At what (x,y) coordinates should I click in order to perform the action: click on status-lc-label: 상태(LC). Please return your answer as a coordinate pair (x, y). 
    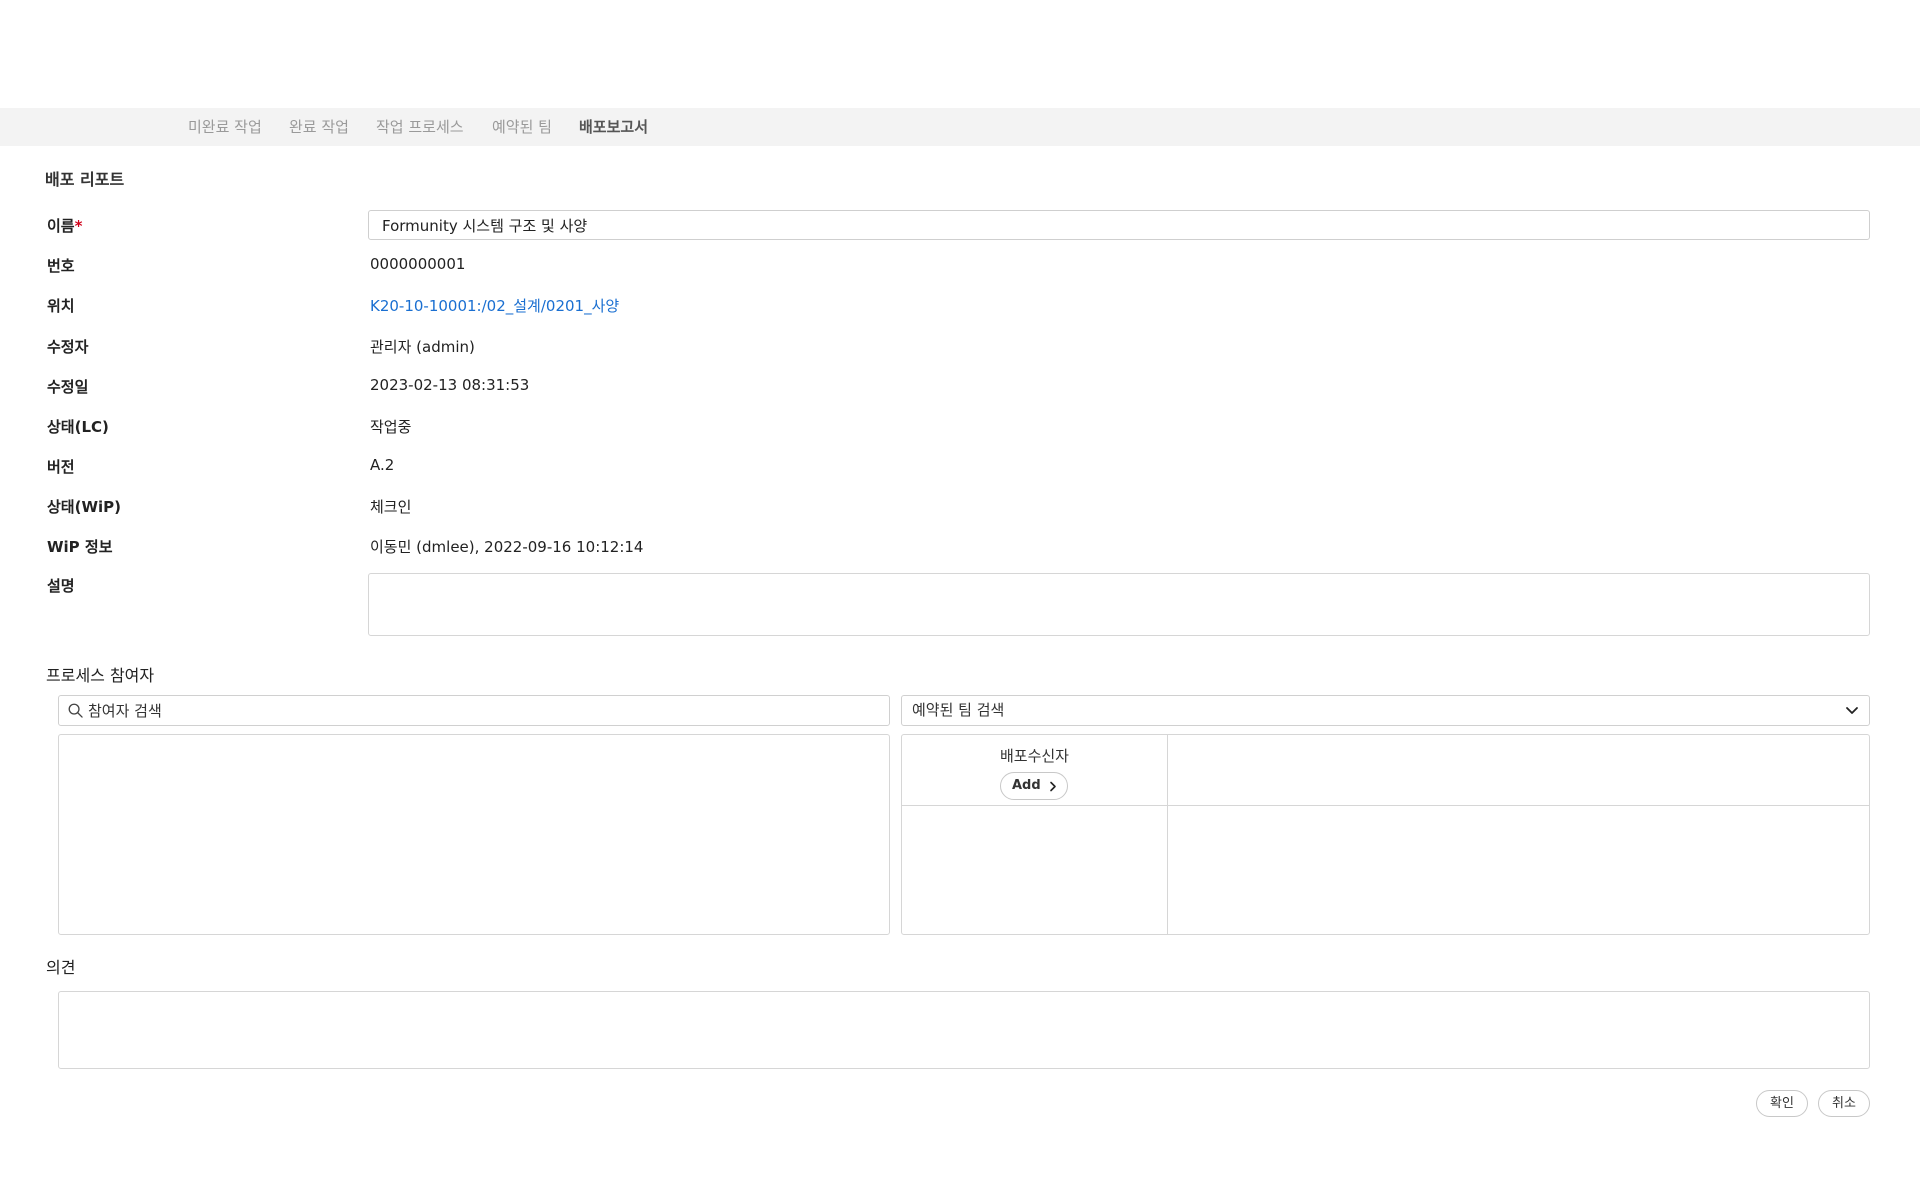
    Looking at the image, I should click on (78, 427).